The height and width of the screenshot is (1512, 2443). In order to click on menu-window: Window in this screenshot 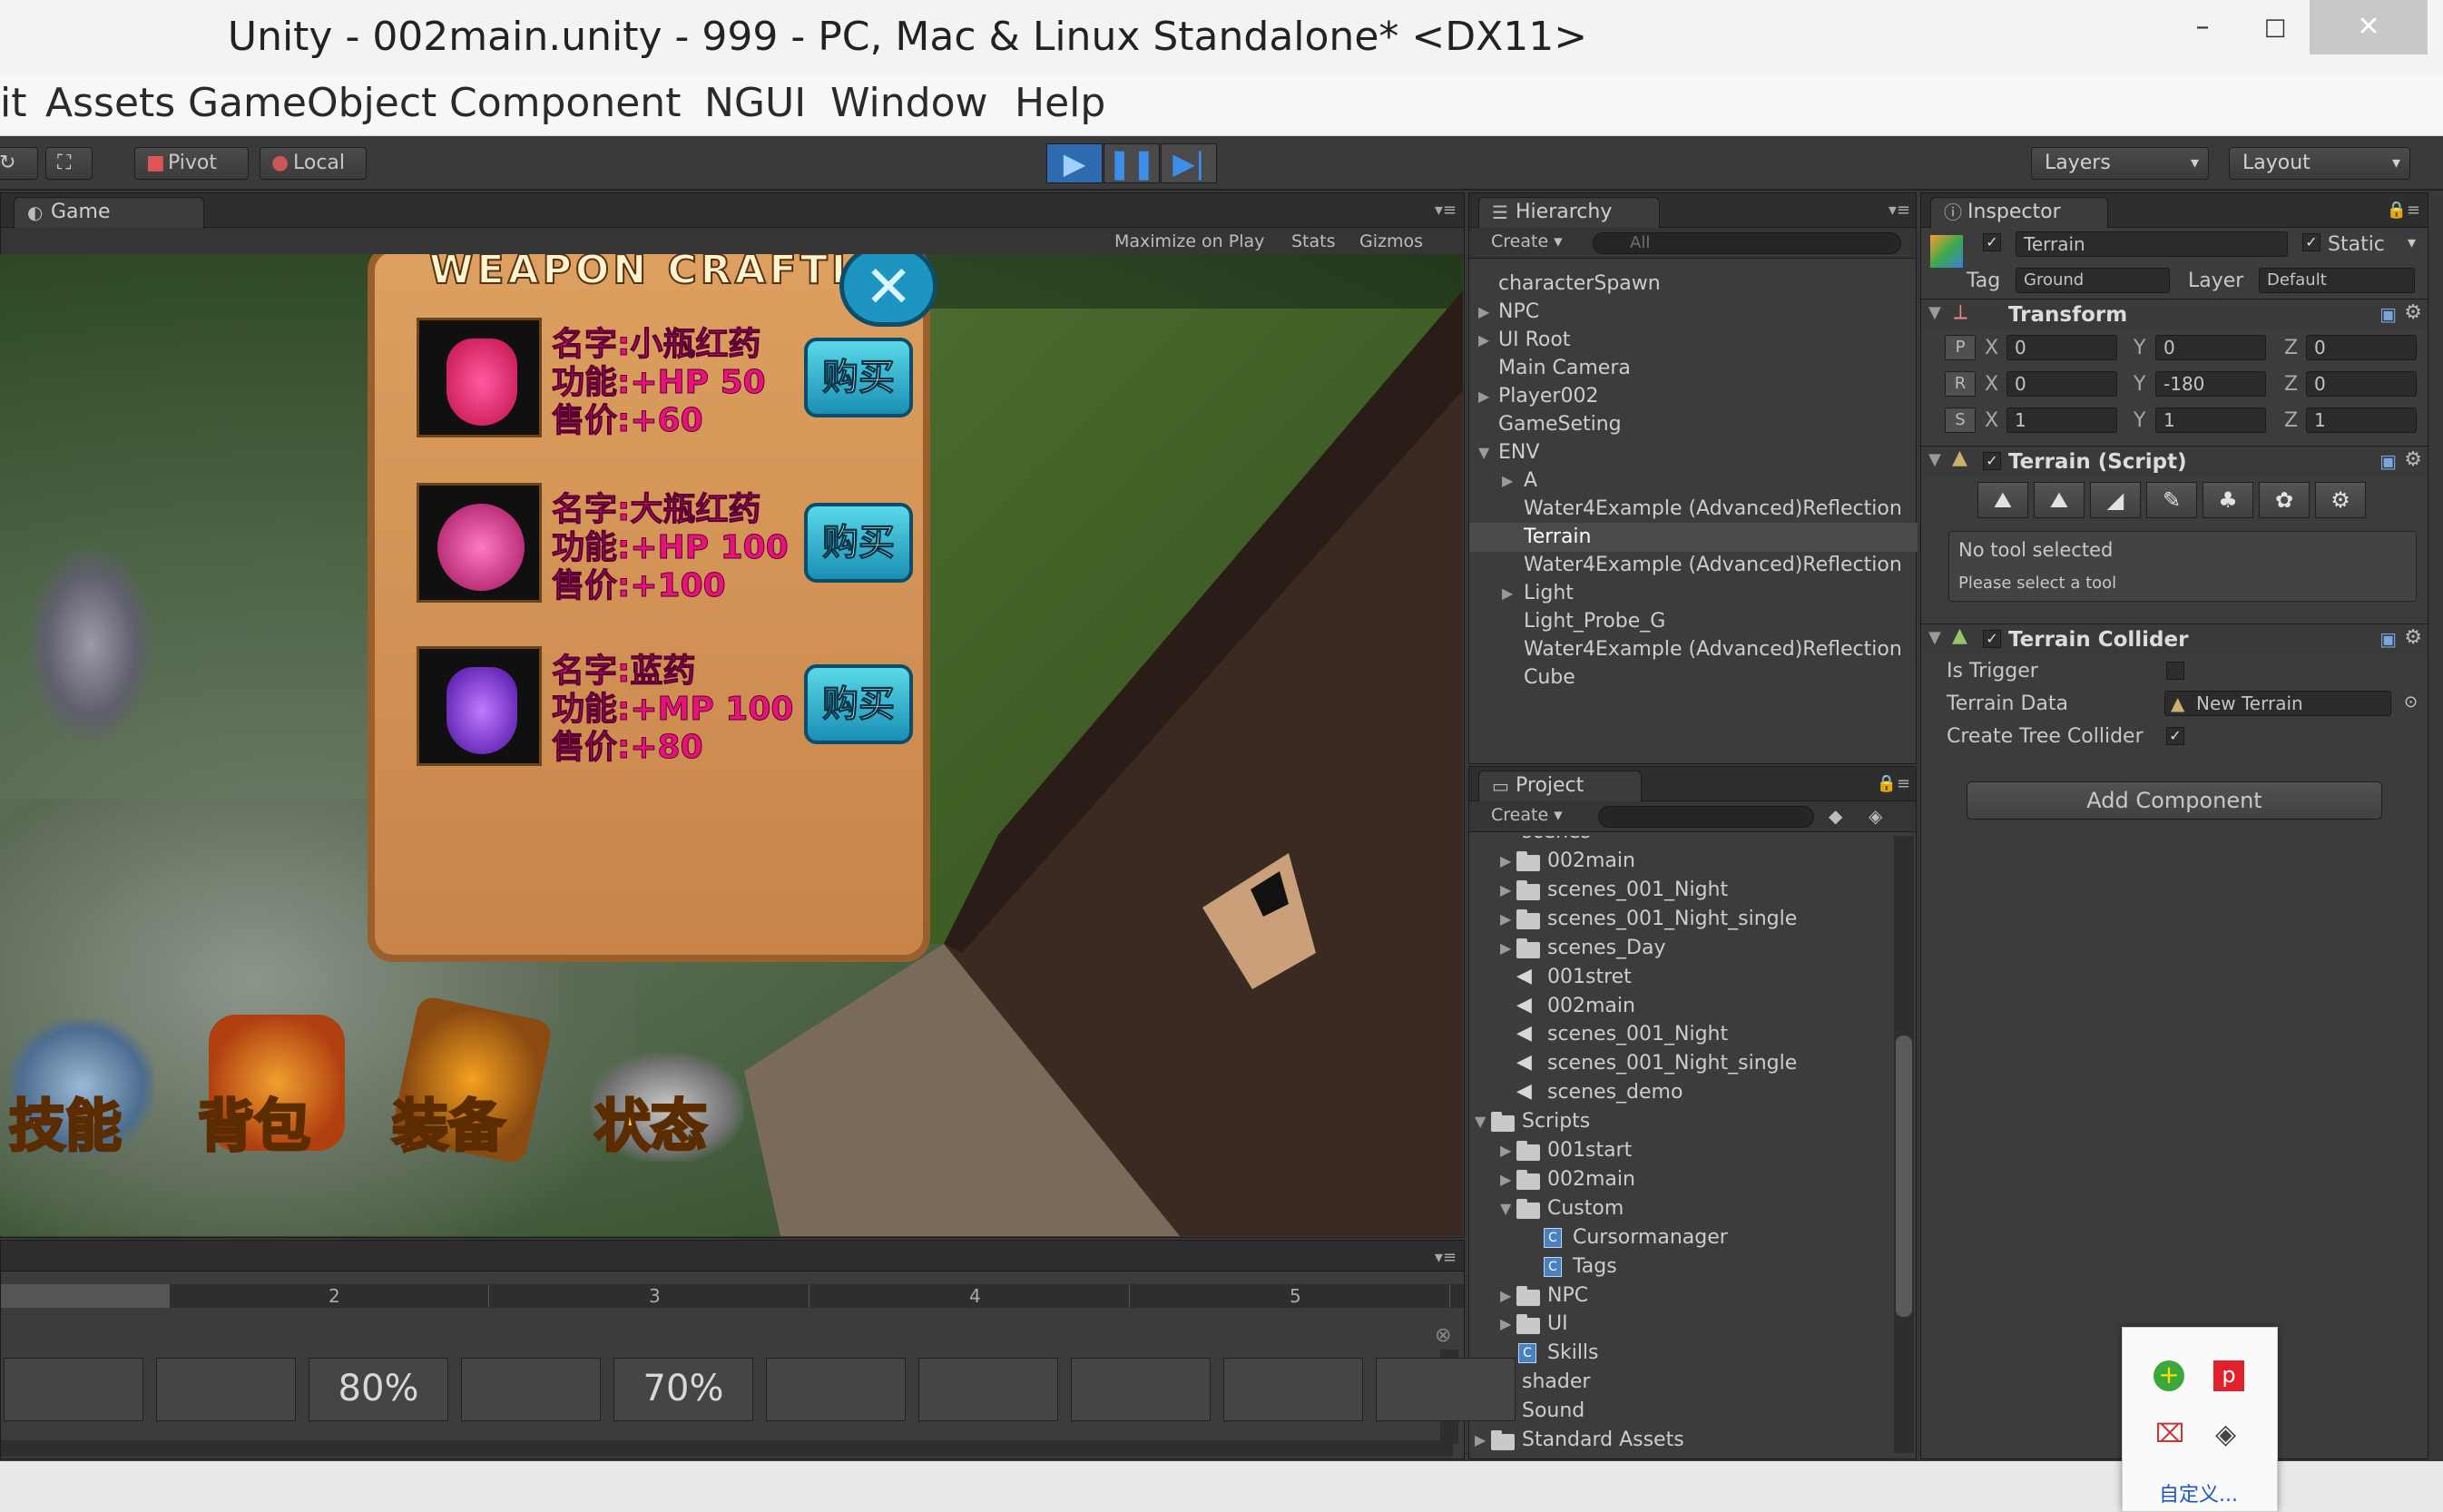, I will do `click(909, 103)`.